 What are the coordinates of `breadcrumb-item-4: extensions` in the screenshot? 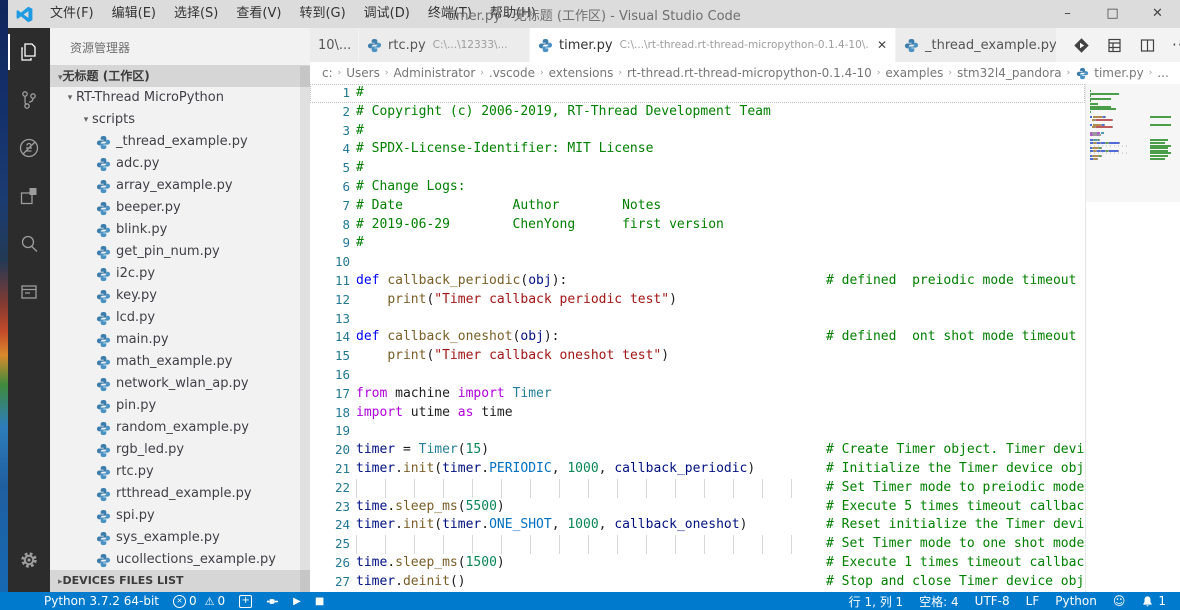 It's located at (581, 73).